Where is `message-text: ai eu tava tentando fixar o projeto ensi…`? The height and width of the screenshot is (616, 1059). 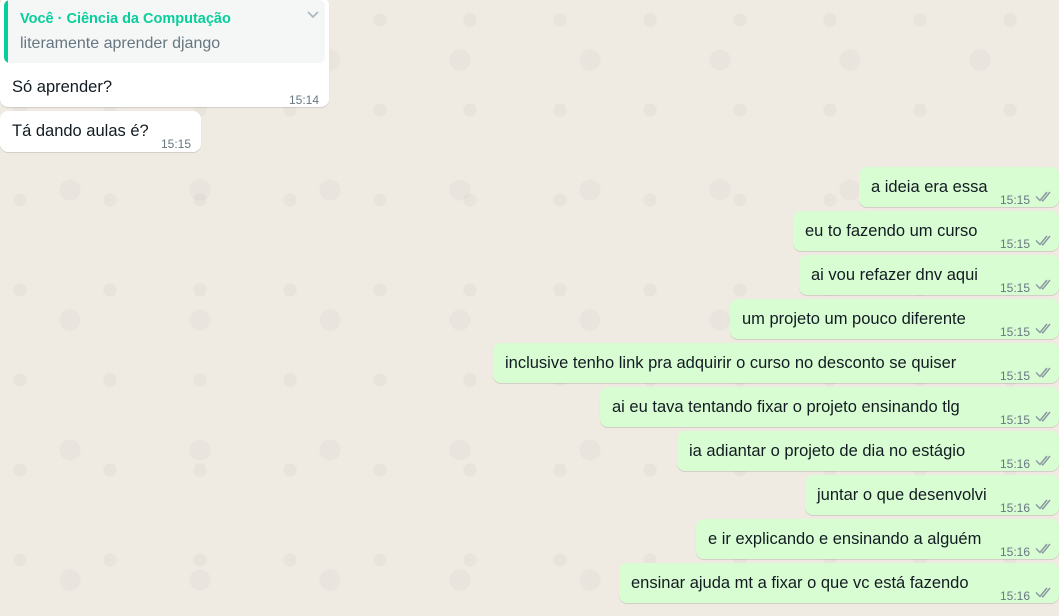 message-text: ai eu tava tentando fixar o projeto ensi… is located at coordinates (786, 407).